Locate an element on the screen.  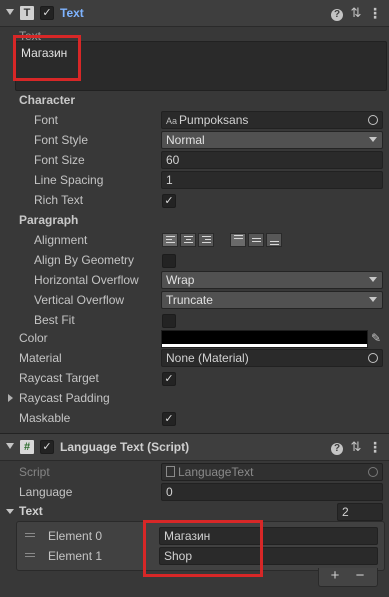
maskable-checkbox: ✓ is located at coordinates (169, 419).